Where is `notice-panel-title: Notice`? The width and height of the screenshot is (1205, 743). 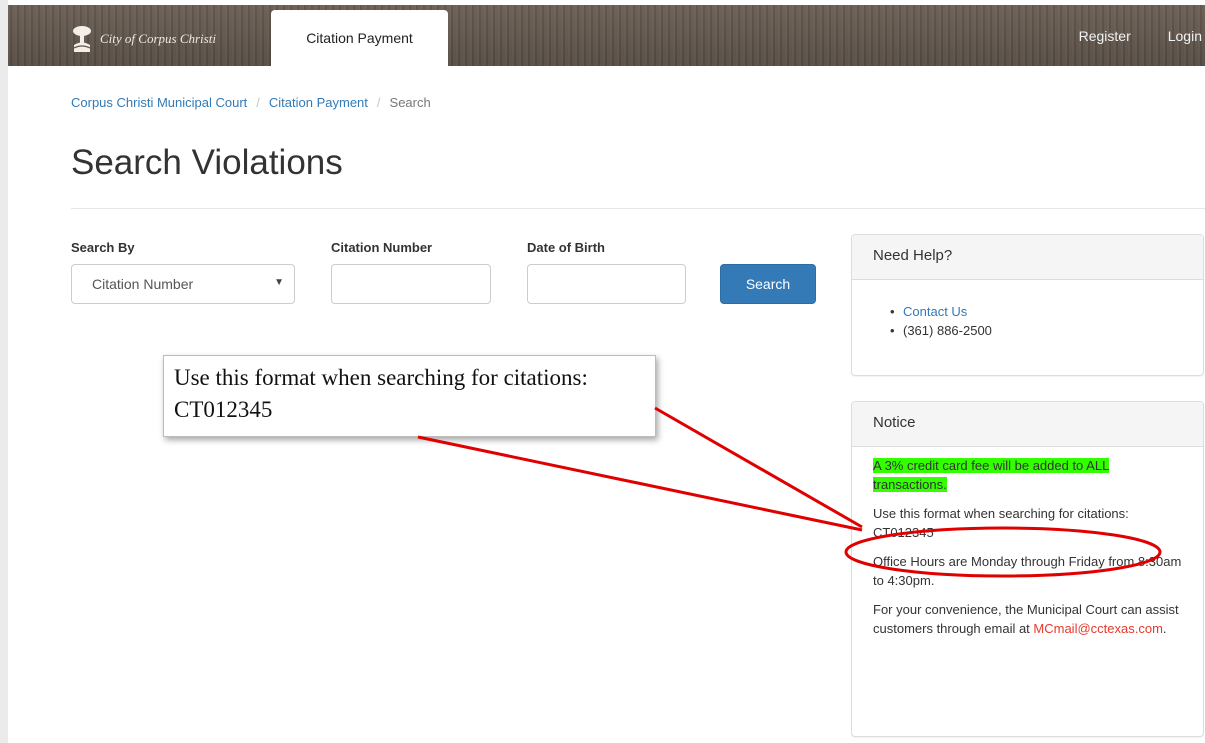
notice-panel-title: Notice is located at coordinates (1027, 424).